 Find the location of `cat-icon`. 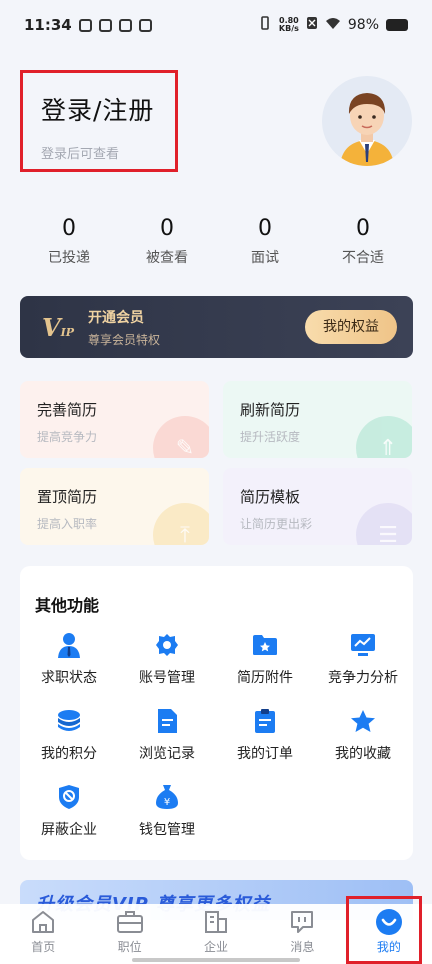

cat-icon is located at coordinates (145, 25).